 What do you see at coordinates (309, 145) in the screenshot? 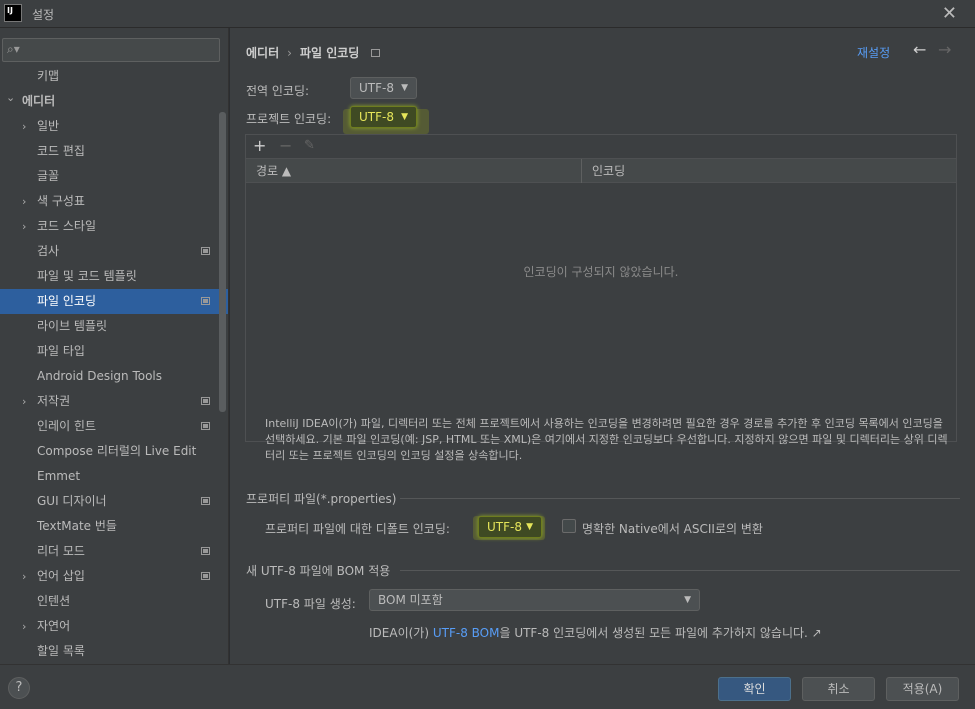
I see `edit-icon: ✎` at bounding box center [309, 145].